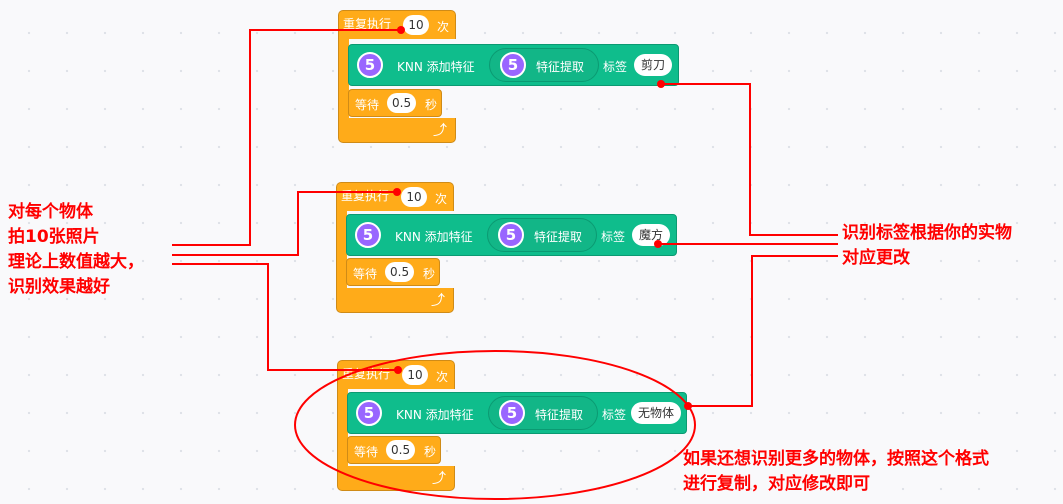 This screenshot has height=504, width=1063. What do you see at coordinates (54, 237) in the screenshot?
I see `annotation-line: 拍10张照片` at bounding box center [54, 237].